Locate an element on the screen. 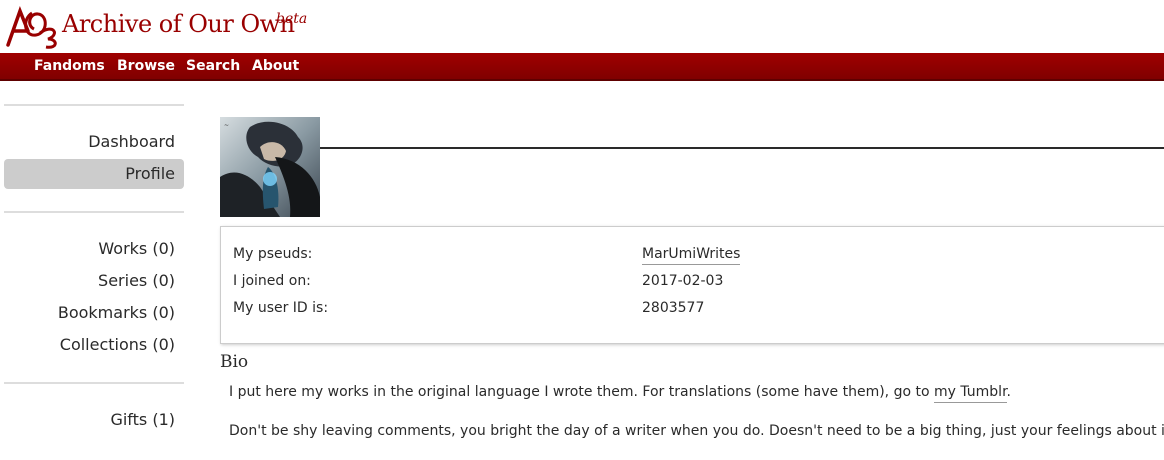 This screenshot has height=460, width=1164. site-title: Archive of Our Own is located at coordinates (178, 24).